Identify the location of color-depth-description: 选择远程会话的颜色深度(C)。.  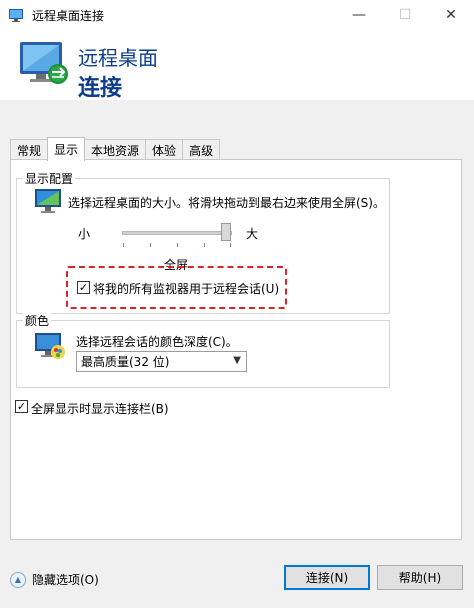
(157, 342).